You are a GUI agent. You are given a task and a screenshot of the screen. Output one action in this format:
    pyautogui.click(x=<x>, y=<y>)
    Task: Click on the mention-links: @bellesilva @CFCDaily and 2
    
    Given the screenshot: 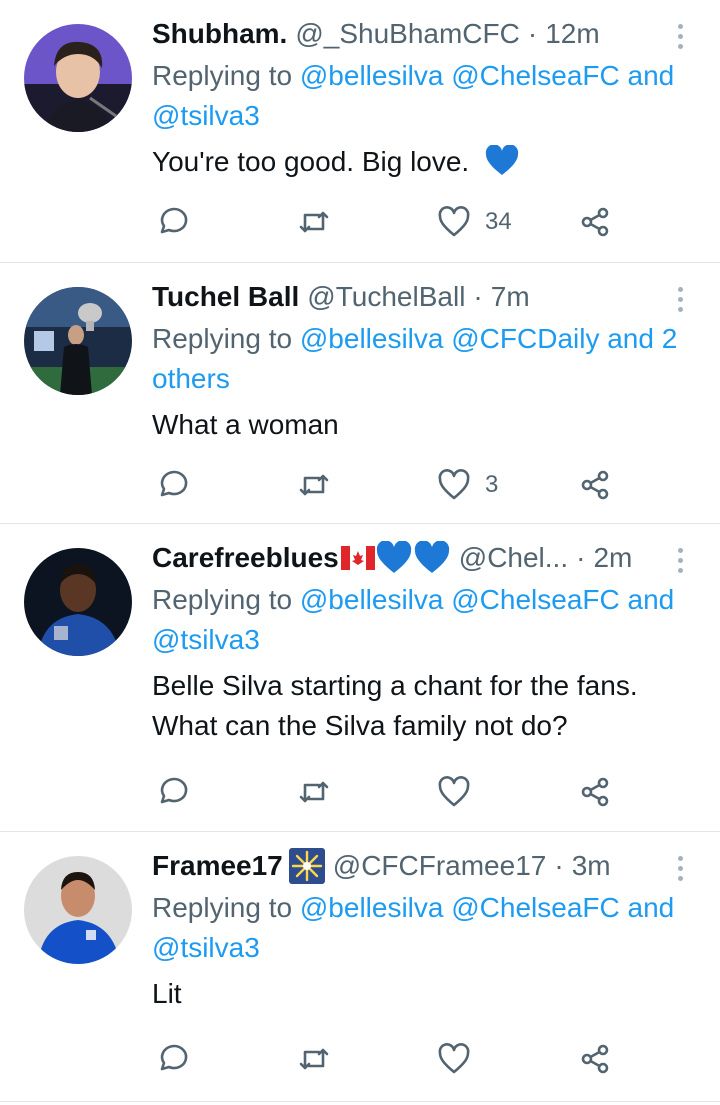 What is the action you would take?
    pyautogui.click(x=488, y=338)
    